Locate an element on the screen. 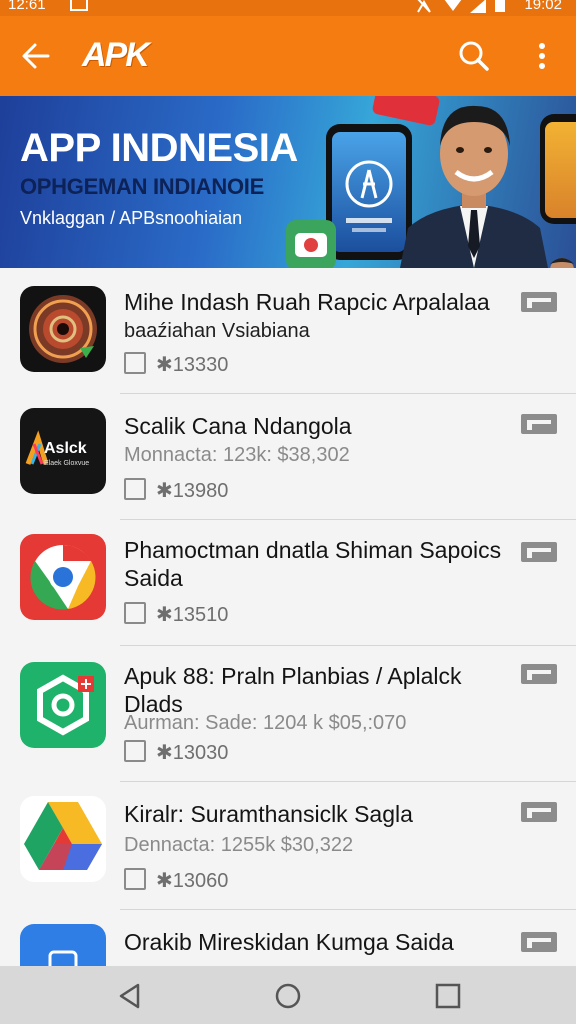 The height and width of the screenshot is (1024, 576). app-name: Phamoctman dnatla Shiman Sapoics Saida is located at coordinates (313, 564).